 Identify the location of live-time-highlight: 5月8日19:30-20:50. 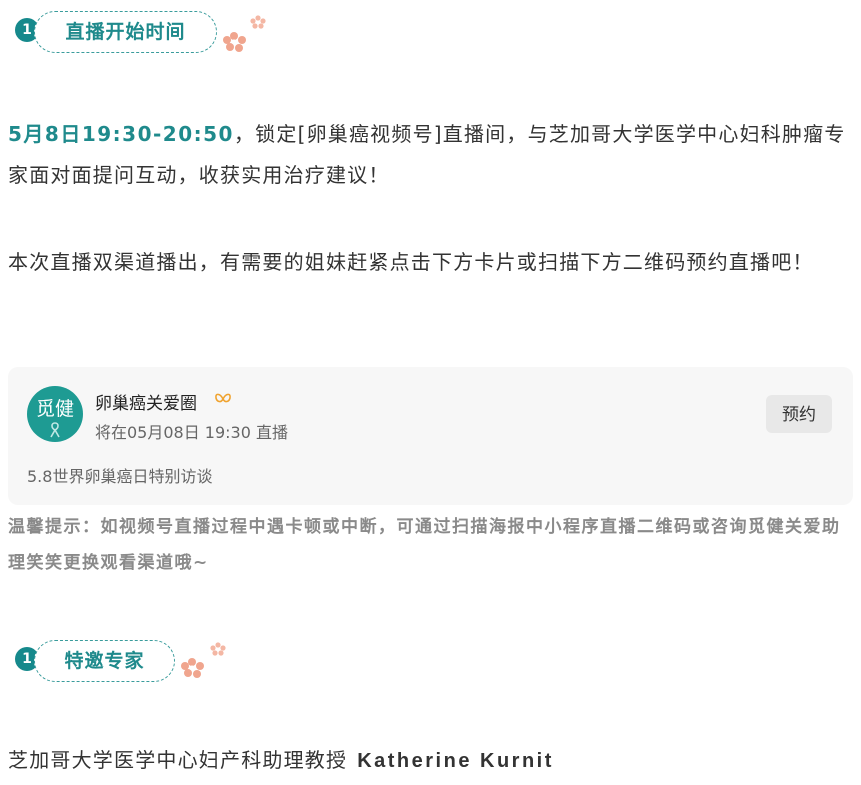
(121, 134).